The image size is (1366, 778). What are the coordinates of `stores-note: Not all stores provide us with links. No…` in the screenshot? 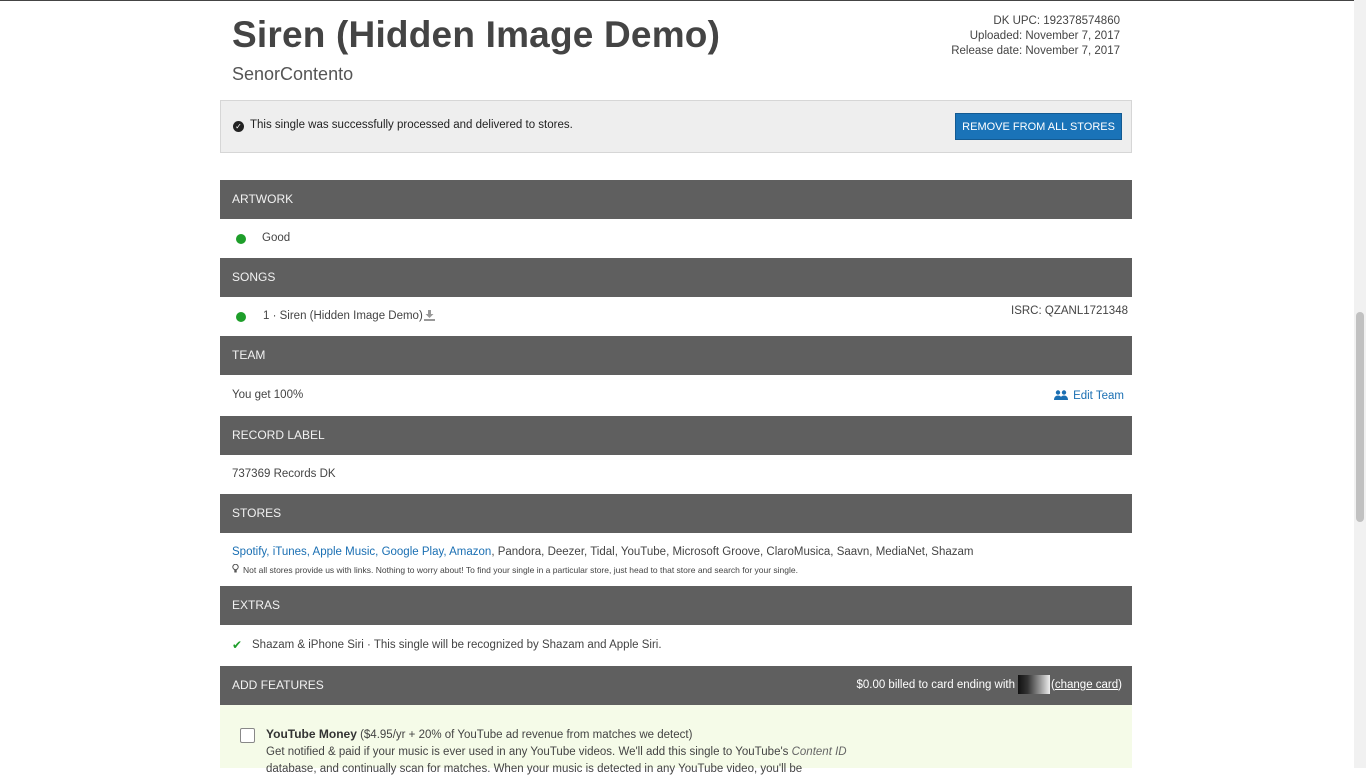 It's located at (515, 569).